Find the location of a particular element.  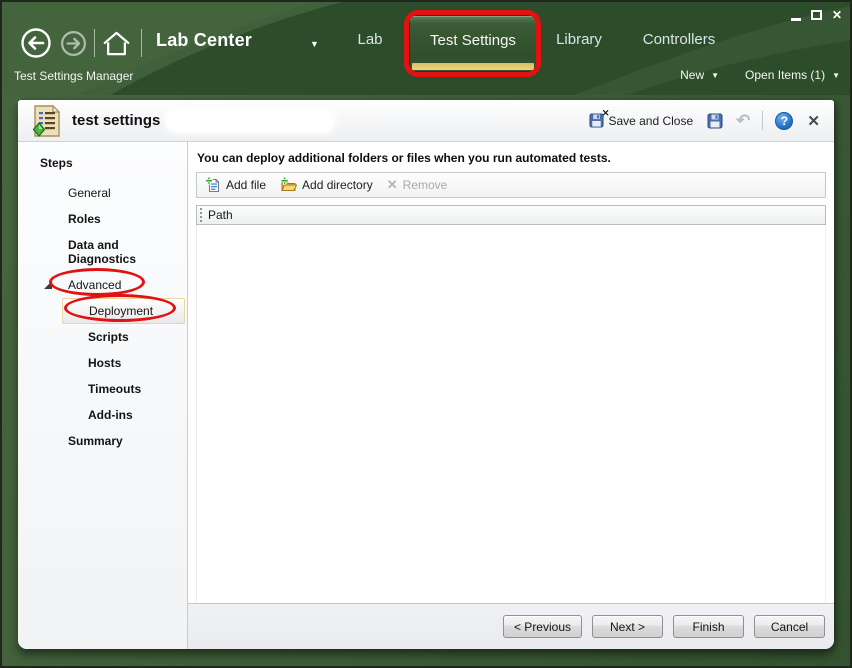

home-icon is located at coordinates (116, 43).